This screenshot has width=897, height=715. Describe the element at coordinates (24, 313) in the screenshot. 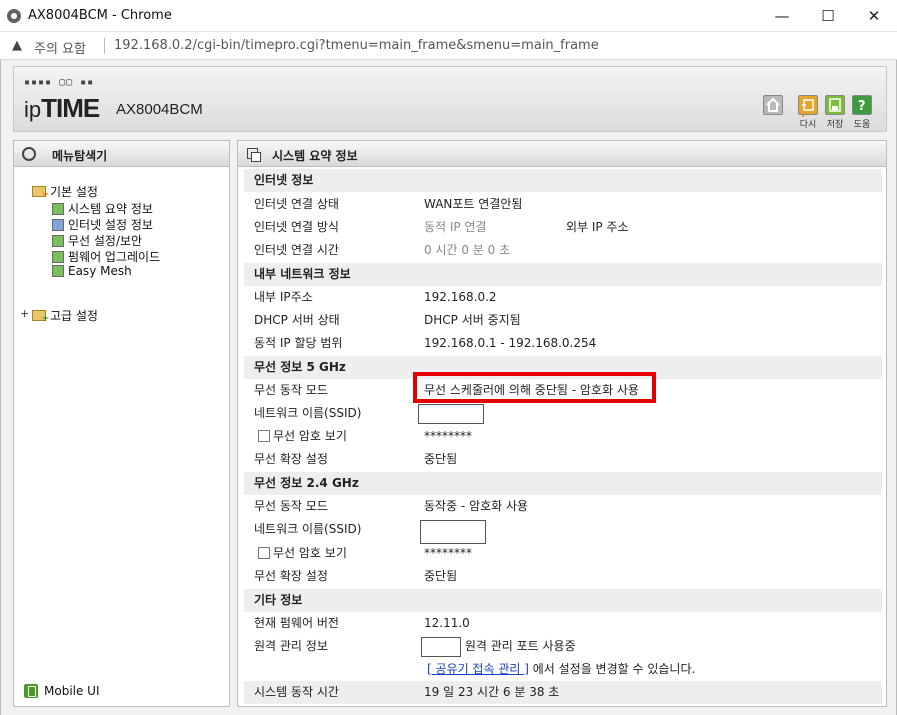

I see `expand-plus-icon: +` at that location.